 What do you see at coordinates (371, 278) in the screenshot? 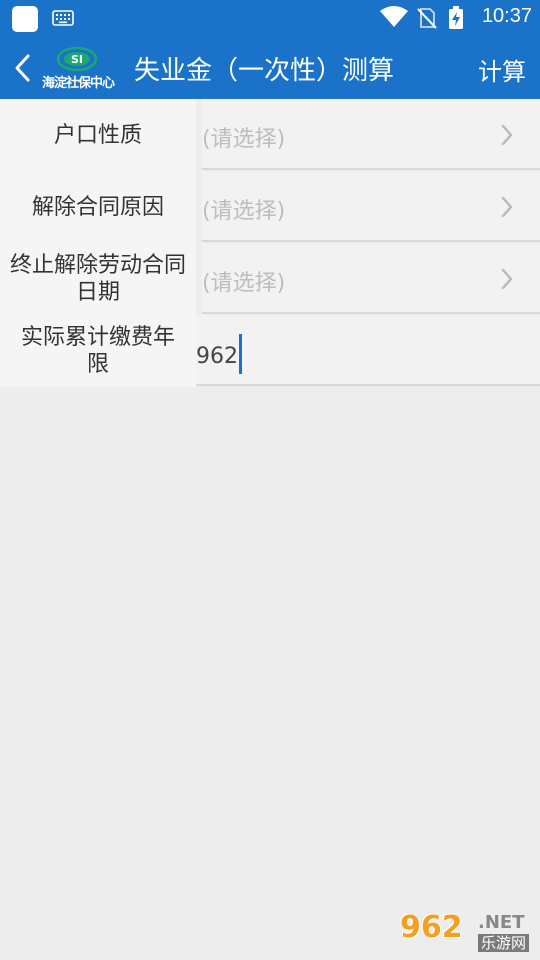
I see `termination-date-select: (请选择)` at bounding box center [371, 278].